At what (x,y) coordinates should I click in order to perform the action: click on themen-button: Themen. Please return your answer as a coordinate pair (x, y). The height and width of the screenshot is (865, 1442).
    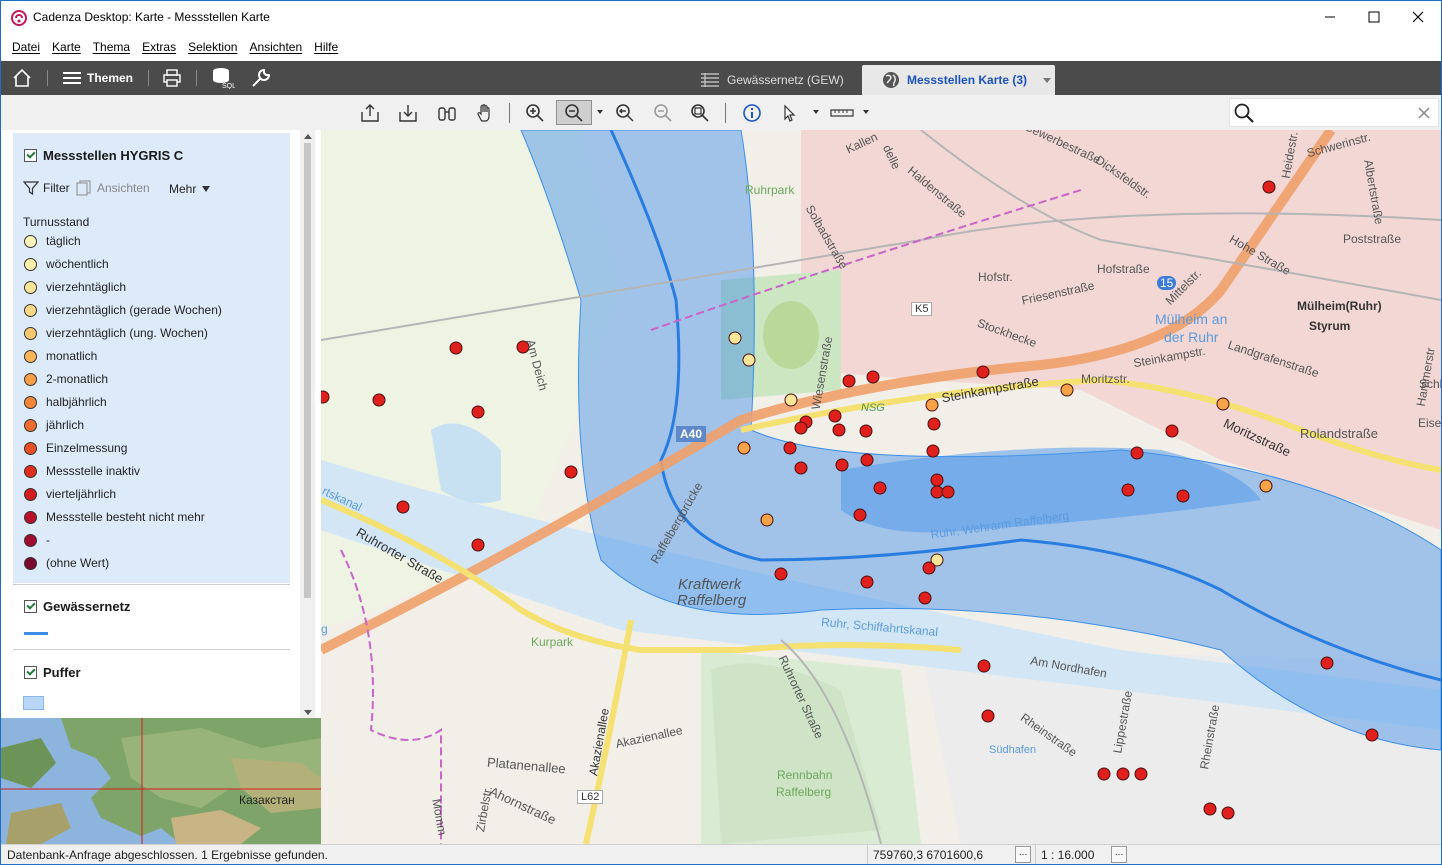
    Looking at the image, I should click on (98, 78).